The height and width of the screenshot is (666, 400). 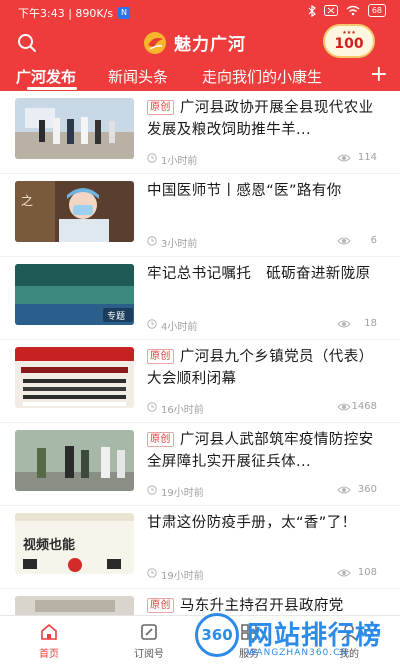 What do you see at coordinates (49, 545) in the screenshot?
I see `thumb-label: 视频也能` at bounding box center [49, 545].